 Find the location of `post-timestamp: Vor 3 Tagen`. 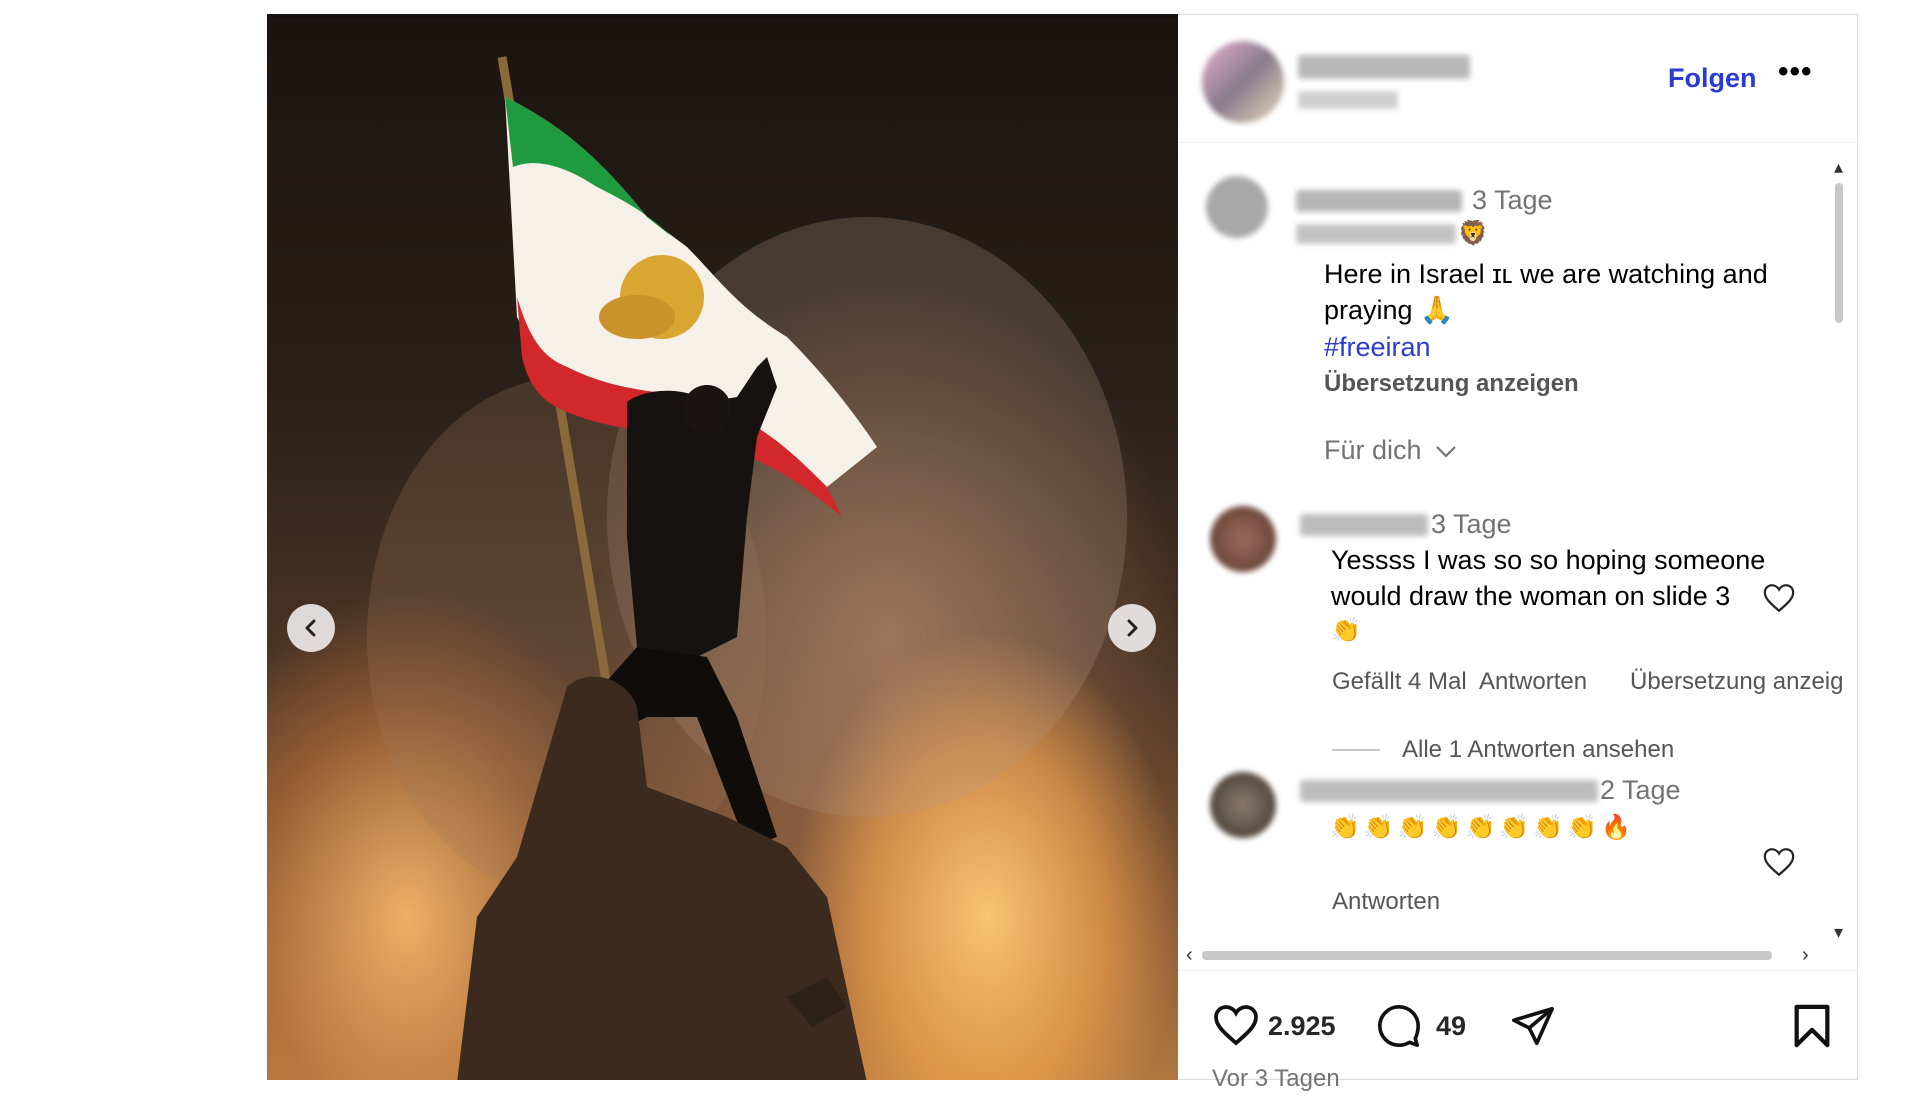

post-timestamp: Vor 3 Tagen is located at coordinates (1276, 1078).